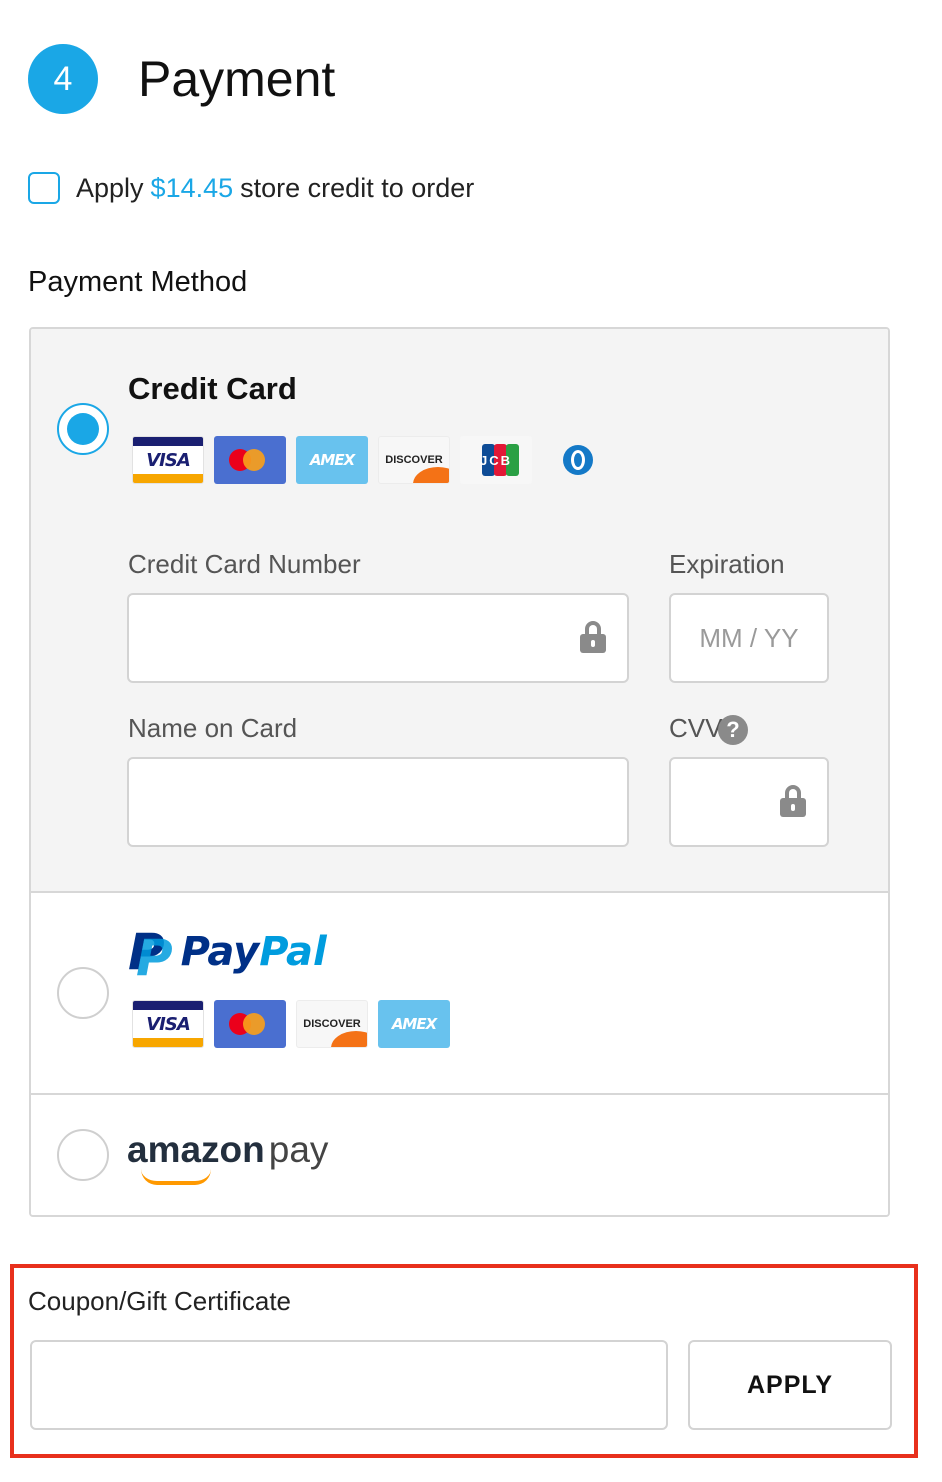 The height and width of the screenshot is (1482, 942). I want to click on credit-card-title: Credit Card, so click(212, 388).